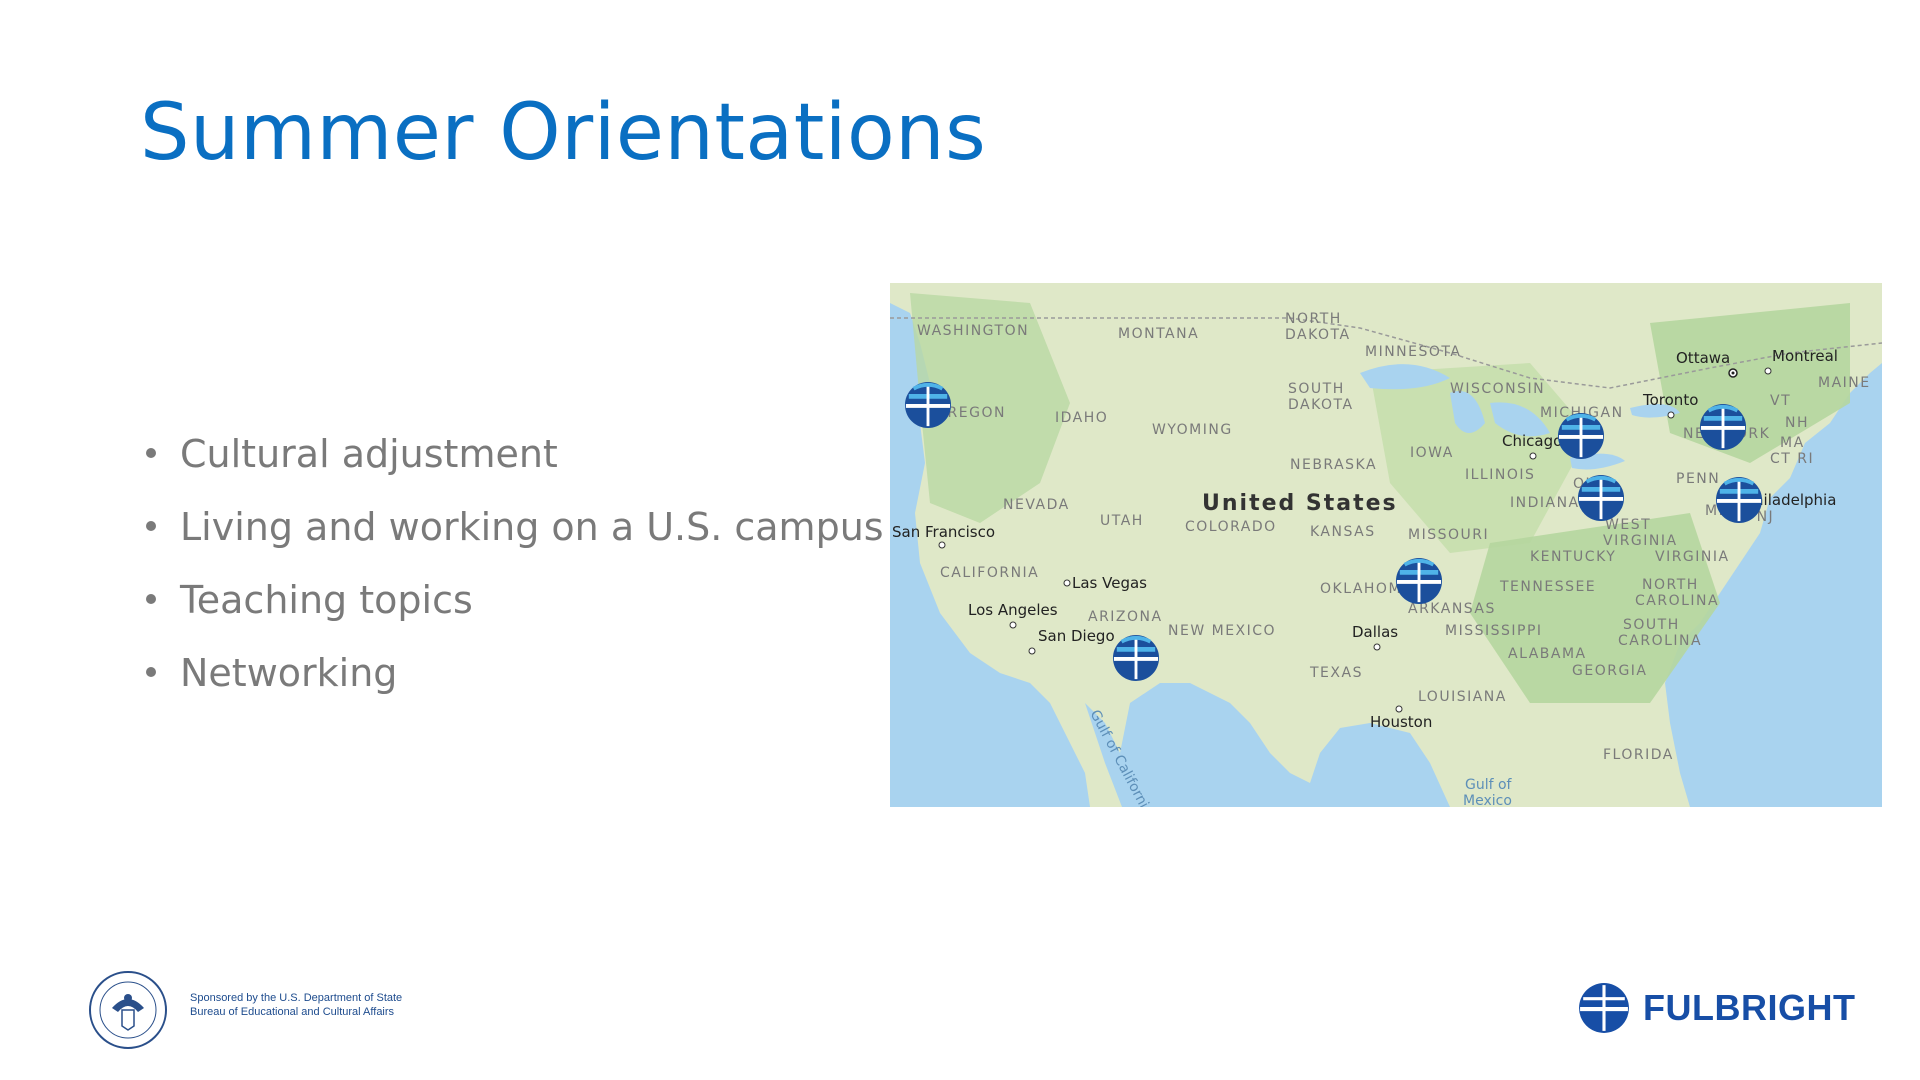  Describe the element at coordinates (1604, 1008) in the screenshot. I see `fulbright-logo-icon` at that location.